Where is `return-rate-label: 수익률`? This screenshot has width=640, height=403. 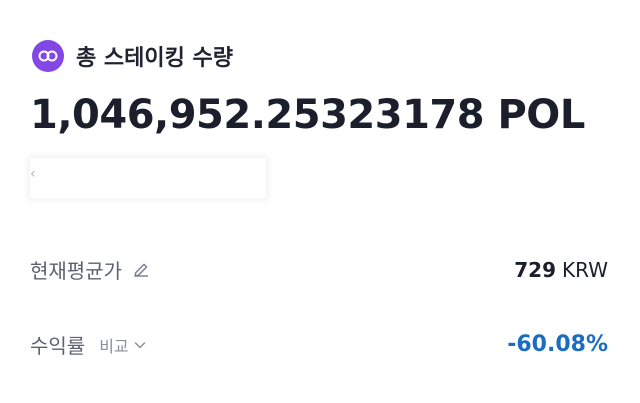
return-rate-label: 수익률 is located at coordinates (58, 346).